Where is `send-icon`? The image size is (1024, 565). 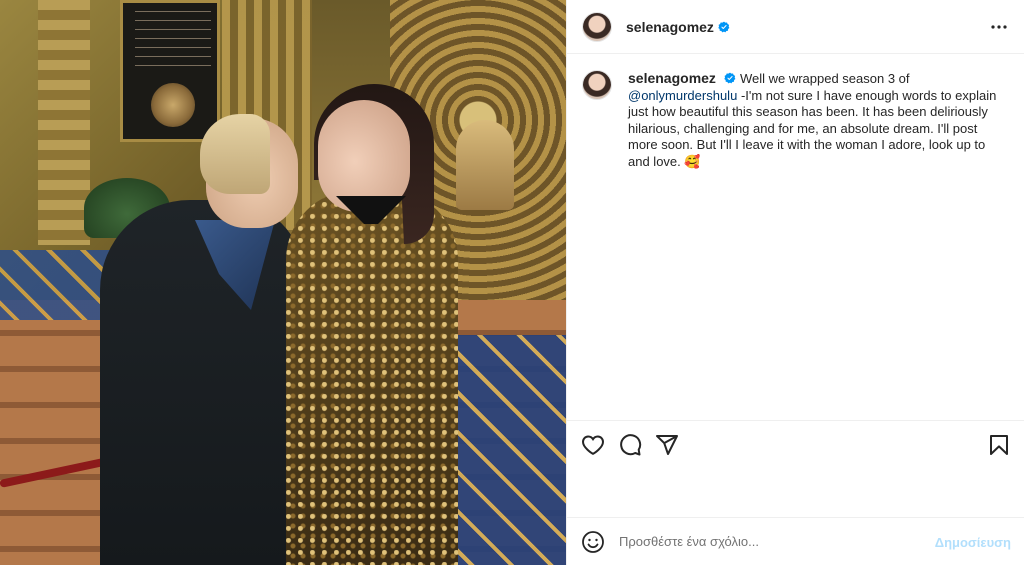
send-icon is located at coordinates (667, 445).